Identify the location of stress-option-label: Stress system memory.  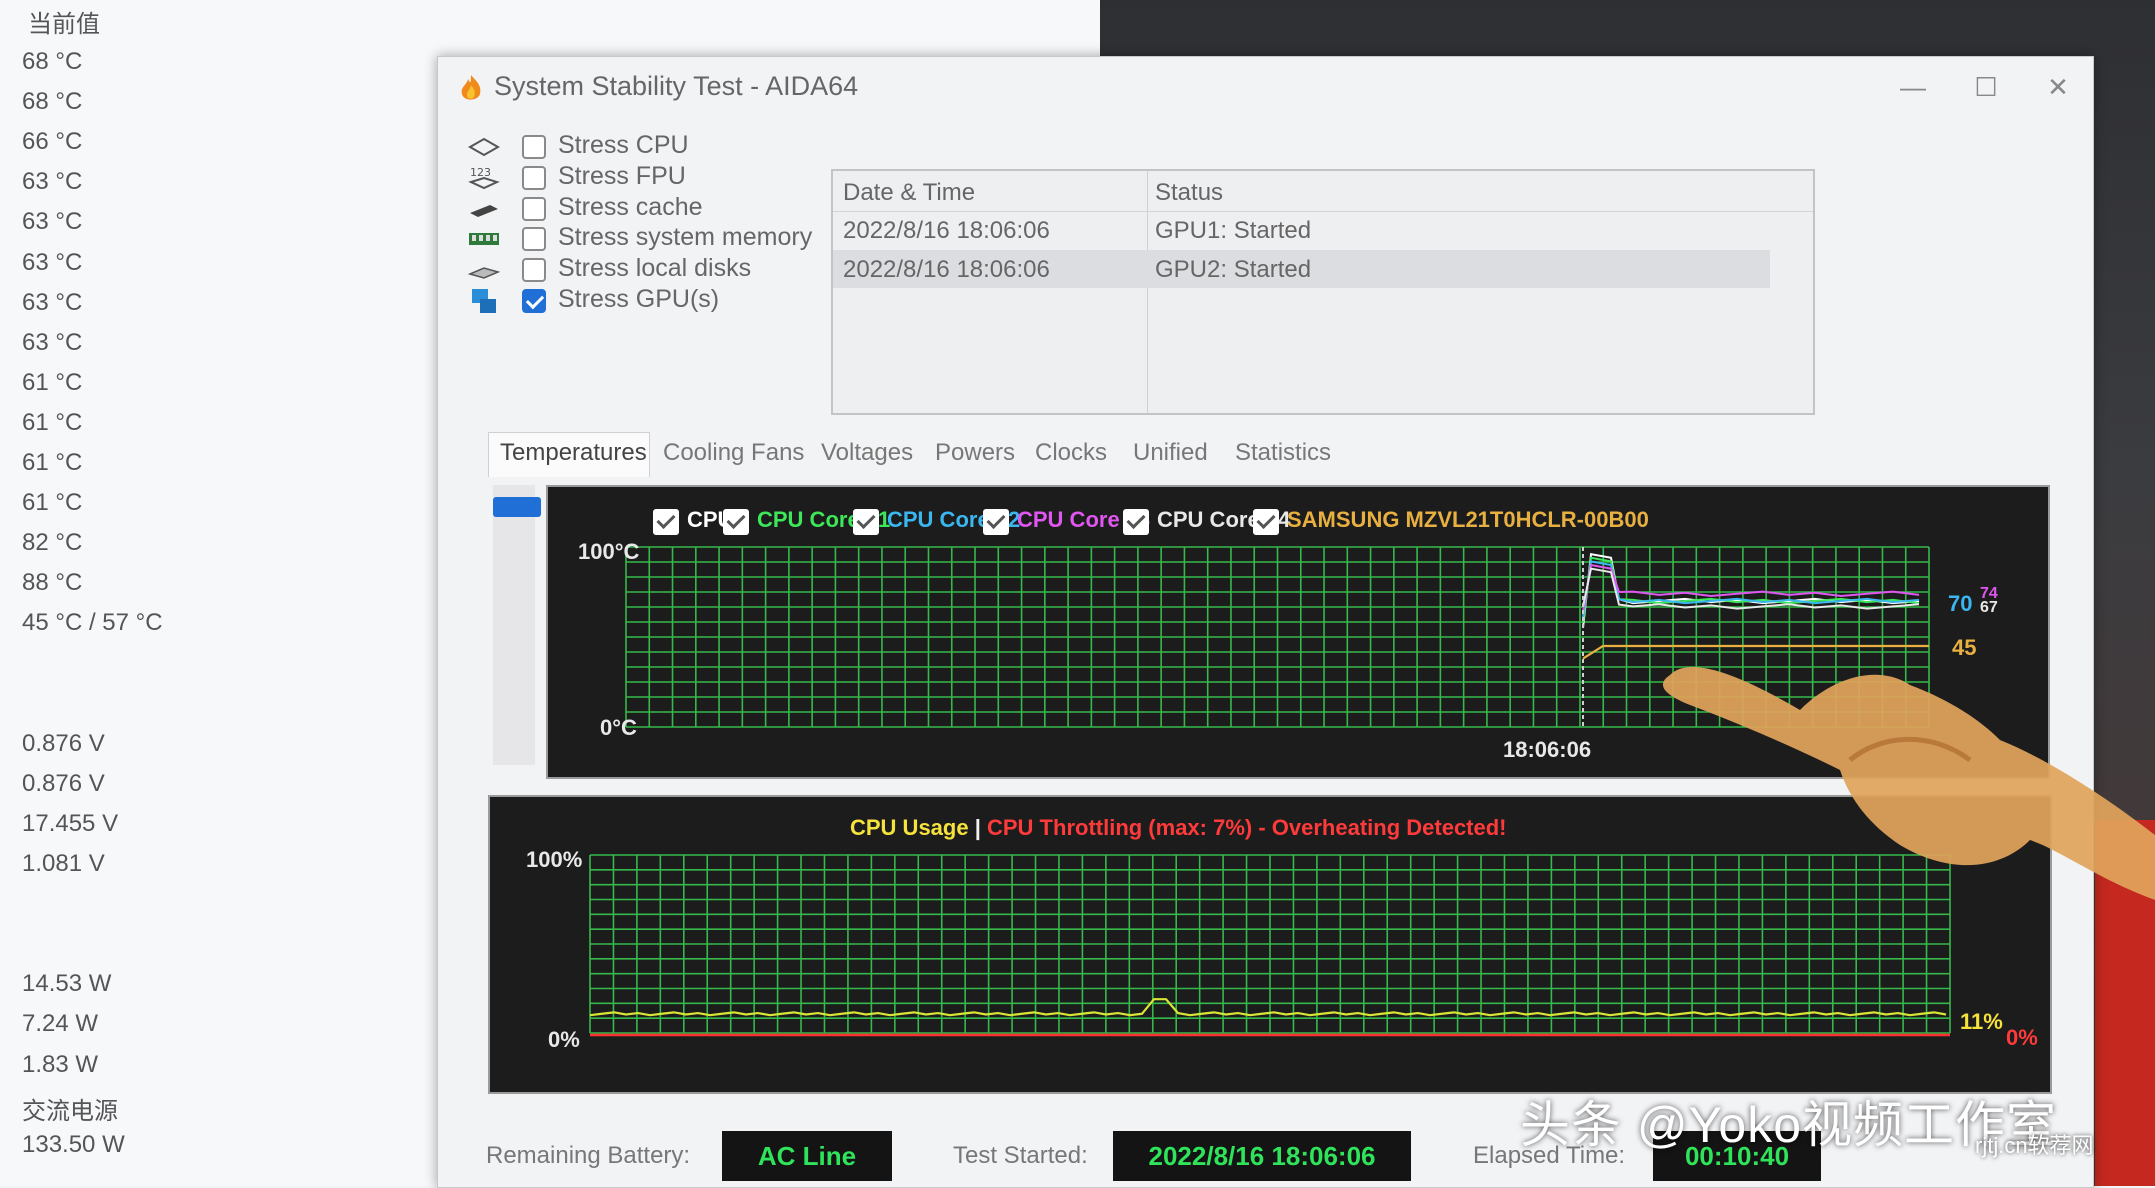
(685, 237).